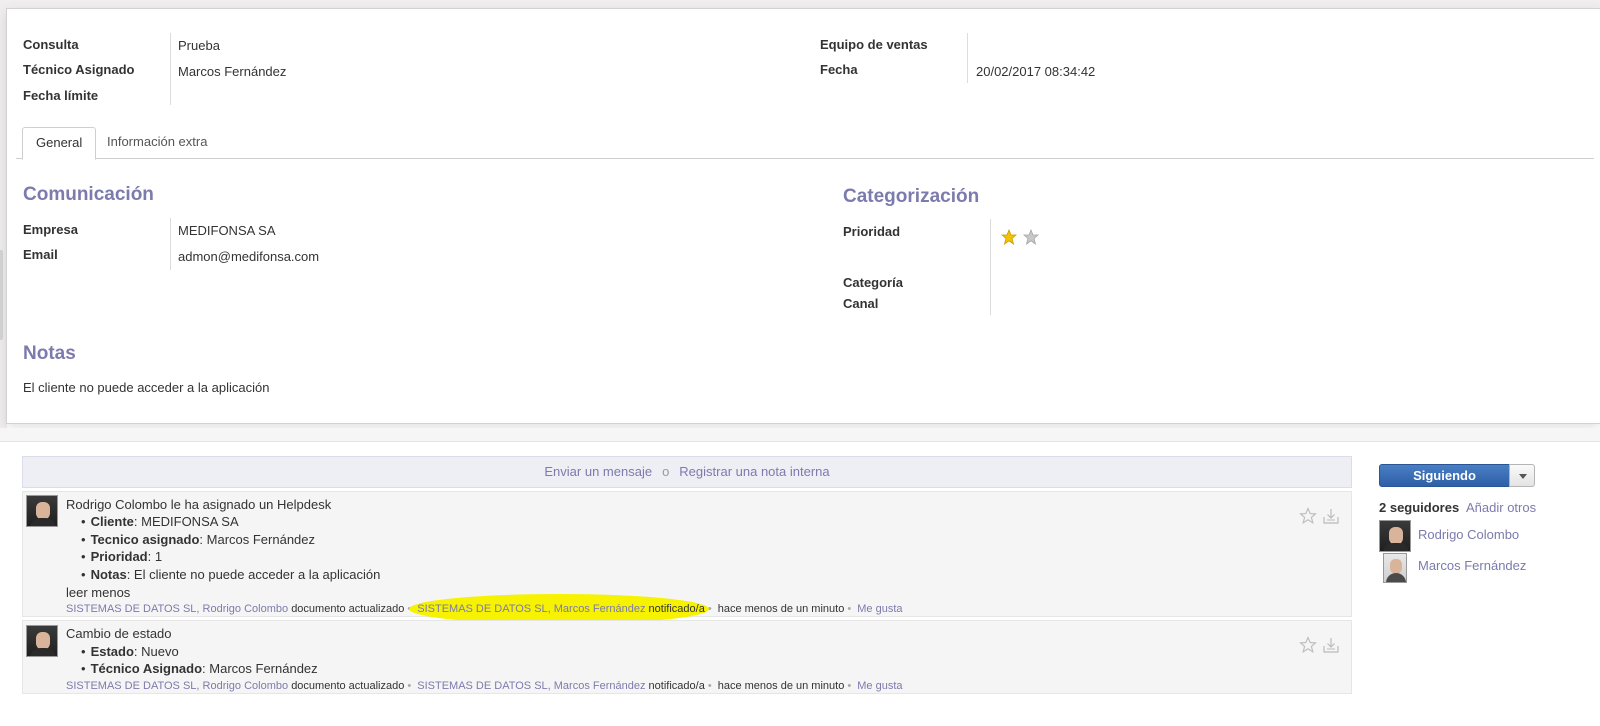 This screenshot has height=726, width=1600. Describe the element at coordinates (88, 194) in the screenshot. I see `comunicacion-title: Comunicación` at that location.